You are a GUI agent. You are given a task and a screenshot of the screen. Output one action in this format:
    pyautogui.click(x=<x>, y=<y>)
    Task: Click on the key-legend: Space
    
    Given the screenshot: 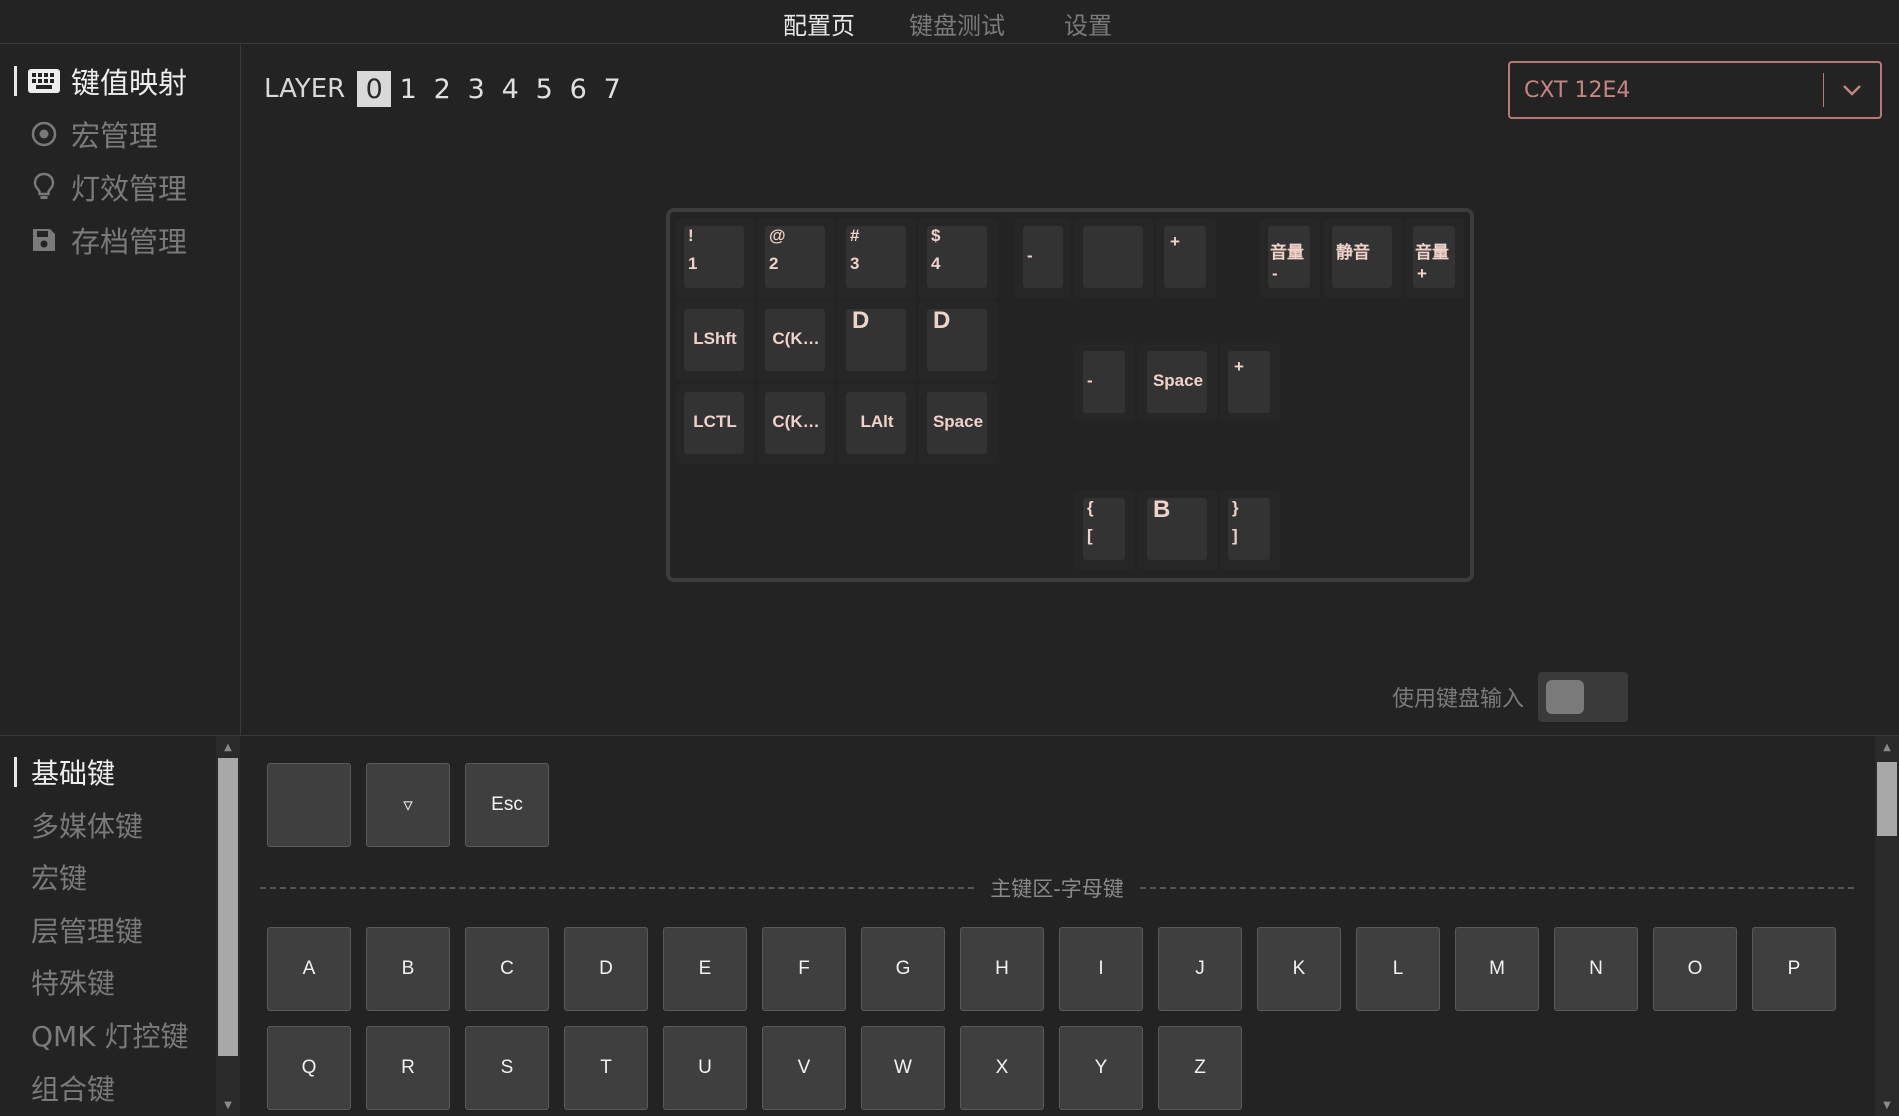 What is the action you would take?
    pyautogui.click(x=958, y=421)
    